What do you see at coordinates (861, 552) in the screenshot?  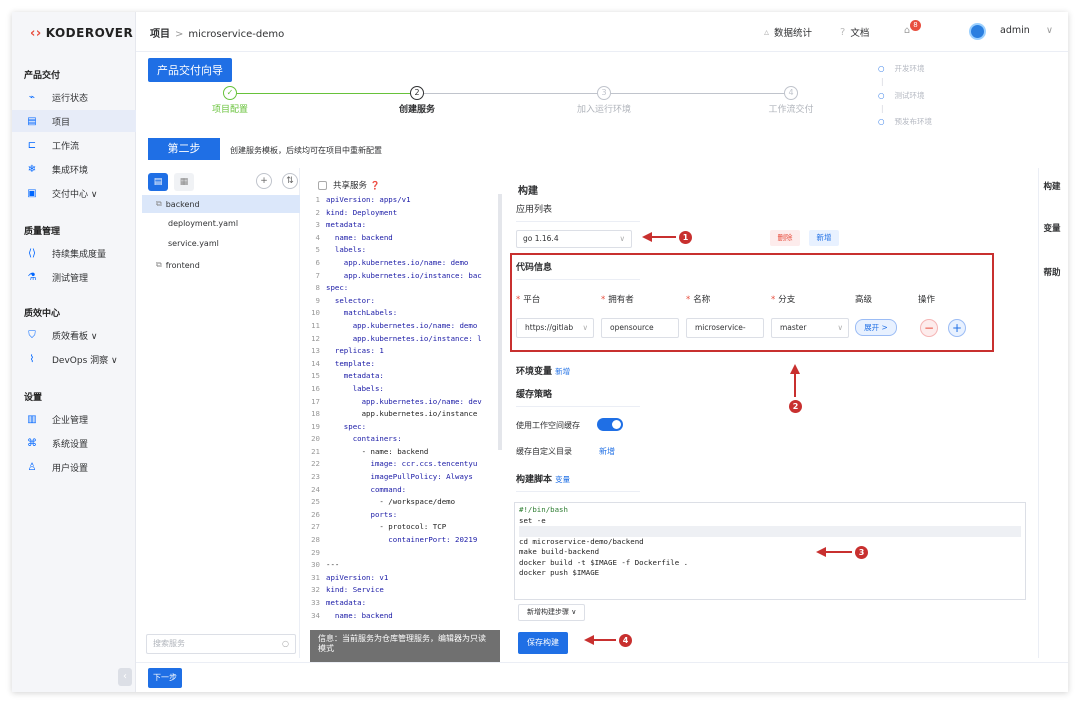 I see `annotation-badge-3: 3` at bounding box center [861, 552].